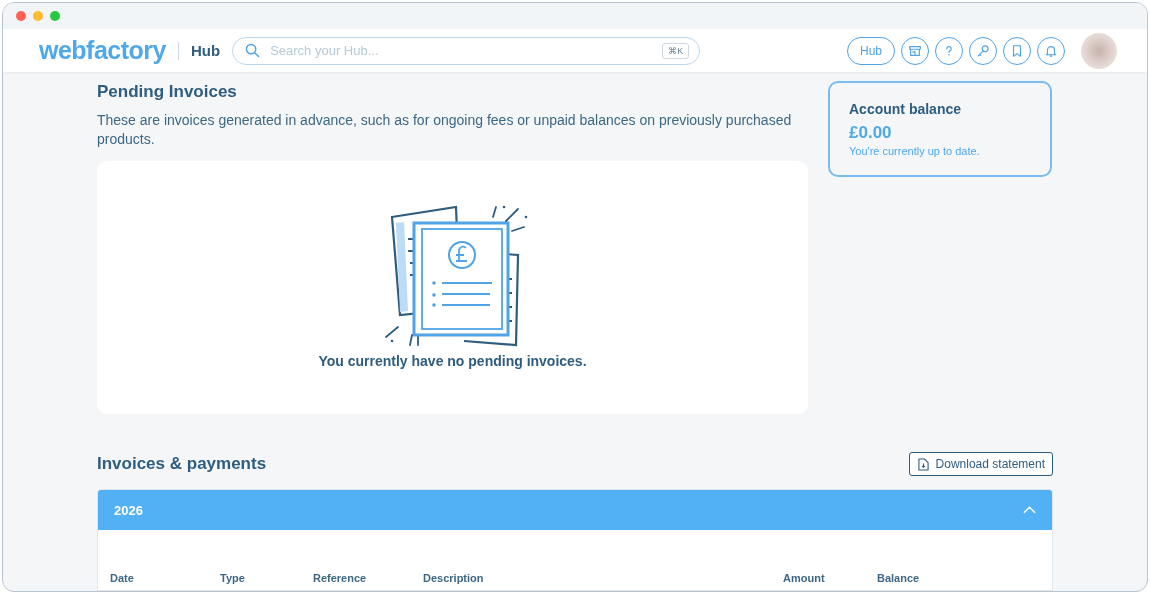 This screenshot has height=594, width=1150. Describe the element at coordinates (804, 578) in the screenshot. I see `column-header: Amount` at that location.